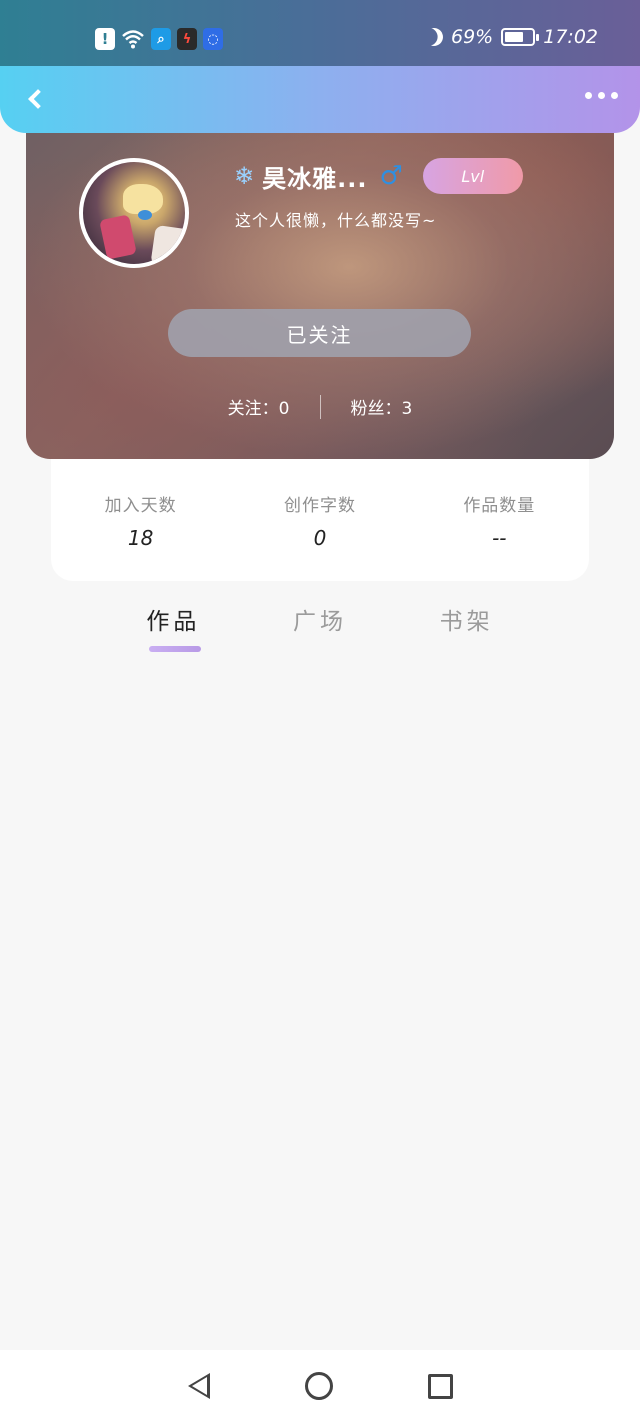  I want to click on divider, so click(320, 406).